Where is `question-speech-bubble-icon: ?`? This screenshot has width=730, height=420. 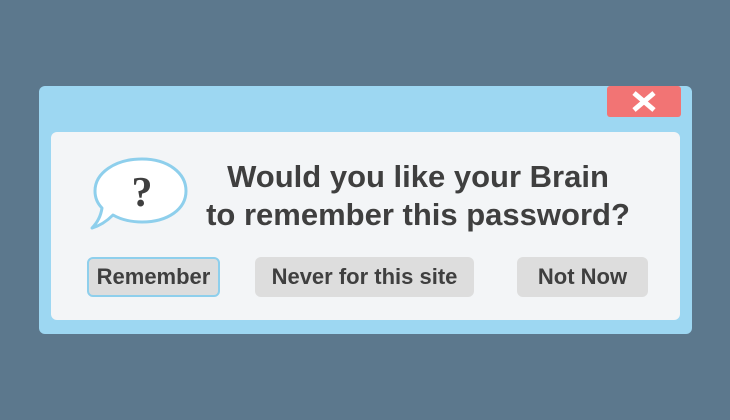
question-speech-bubble-icon: ? is located at coordinates (139, 193).